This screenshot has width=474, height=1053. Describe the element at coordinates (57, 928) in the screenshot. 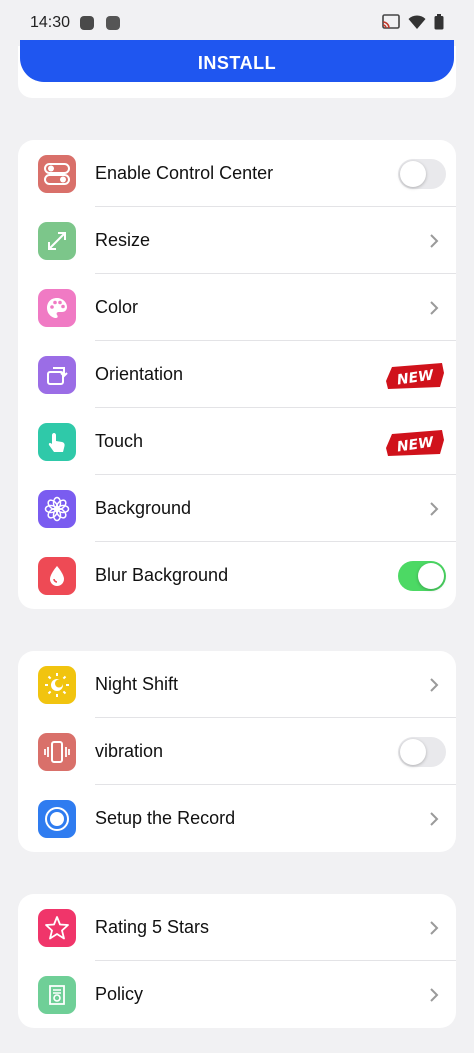

I see `star-icon` at that location.